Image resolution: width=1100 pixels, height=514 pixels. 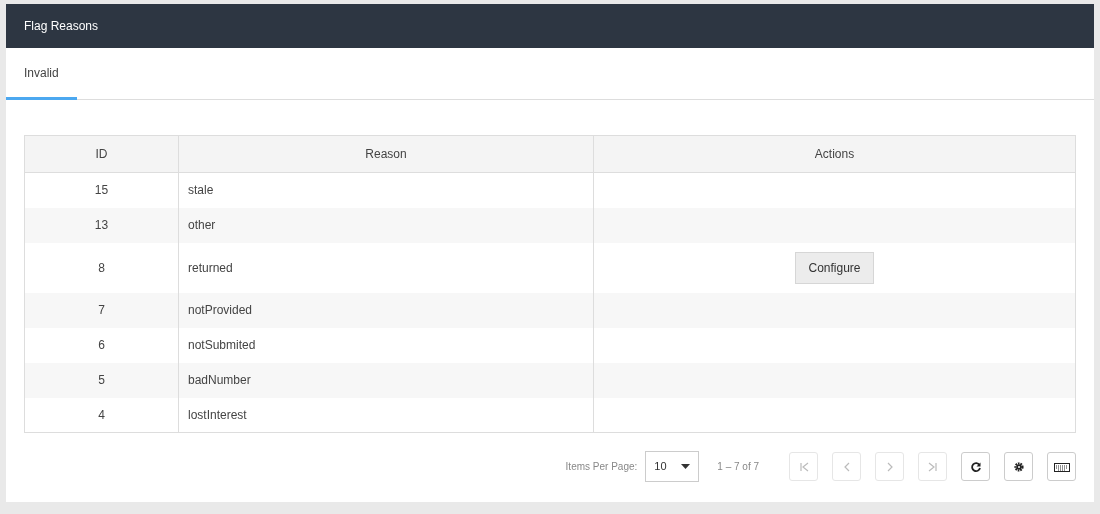 I want to click on tab: Invalid, so click(x=41, y=74).